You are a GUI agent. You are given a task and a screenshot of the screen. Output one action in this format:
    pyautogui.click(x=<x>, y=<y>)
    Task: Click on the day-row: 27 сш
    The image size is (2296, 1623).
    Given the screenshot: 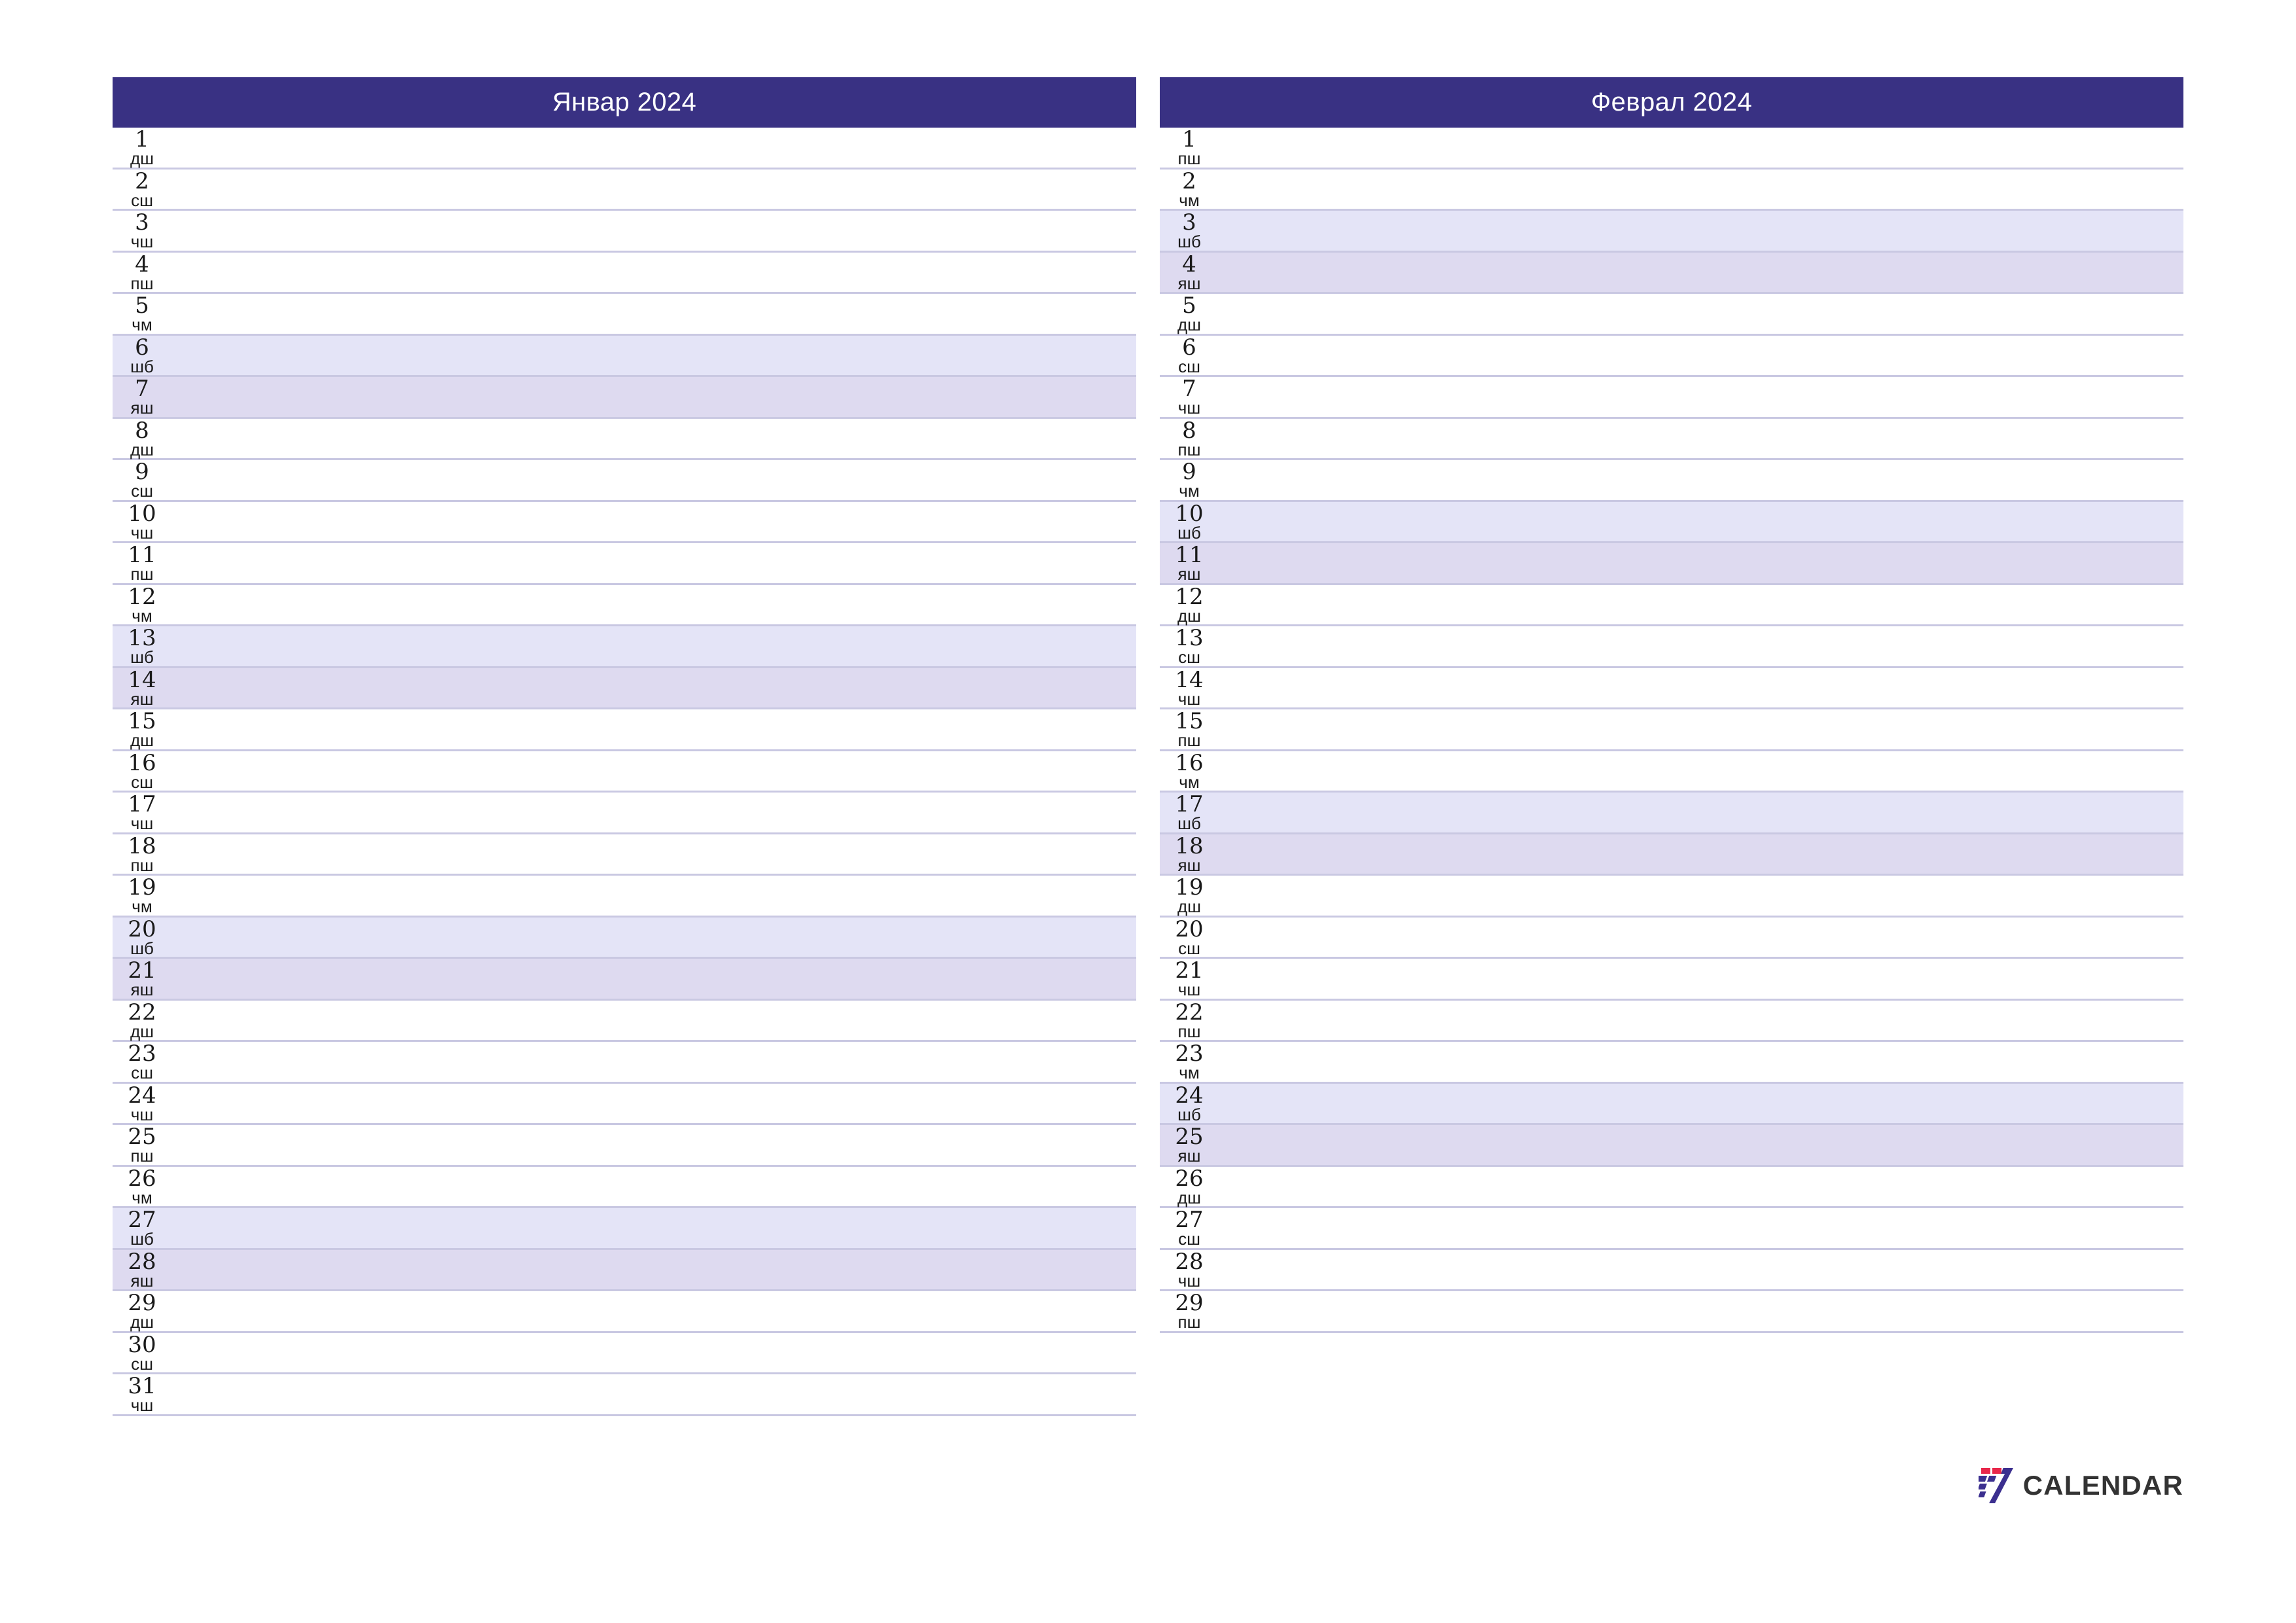 What is the action you would take?
    pyautogui.click(x=1672, y=1229)
    